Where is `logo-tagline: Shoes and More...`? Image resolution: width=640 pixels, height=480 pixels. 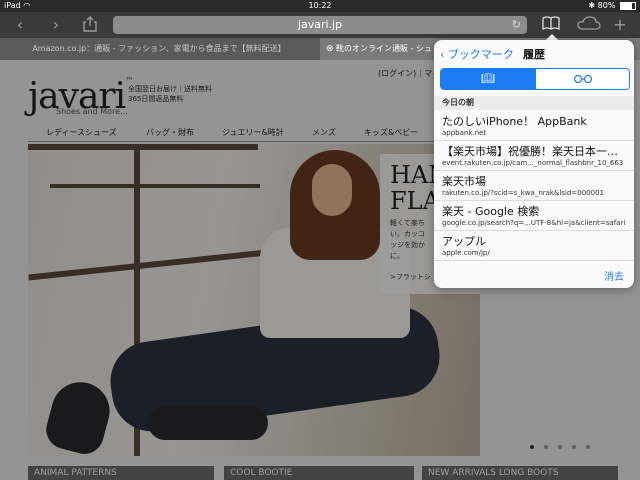
logo-tagline: Shoes and More... is located at coordinates (92, 111).